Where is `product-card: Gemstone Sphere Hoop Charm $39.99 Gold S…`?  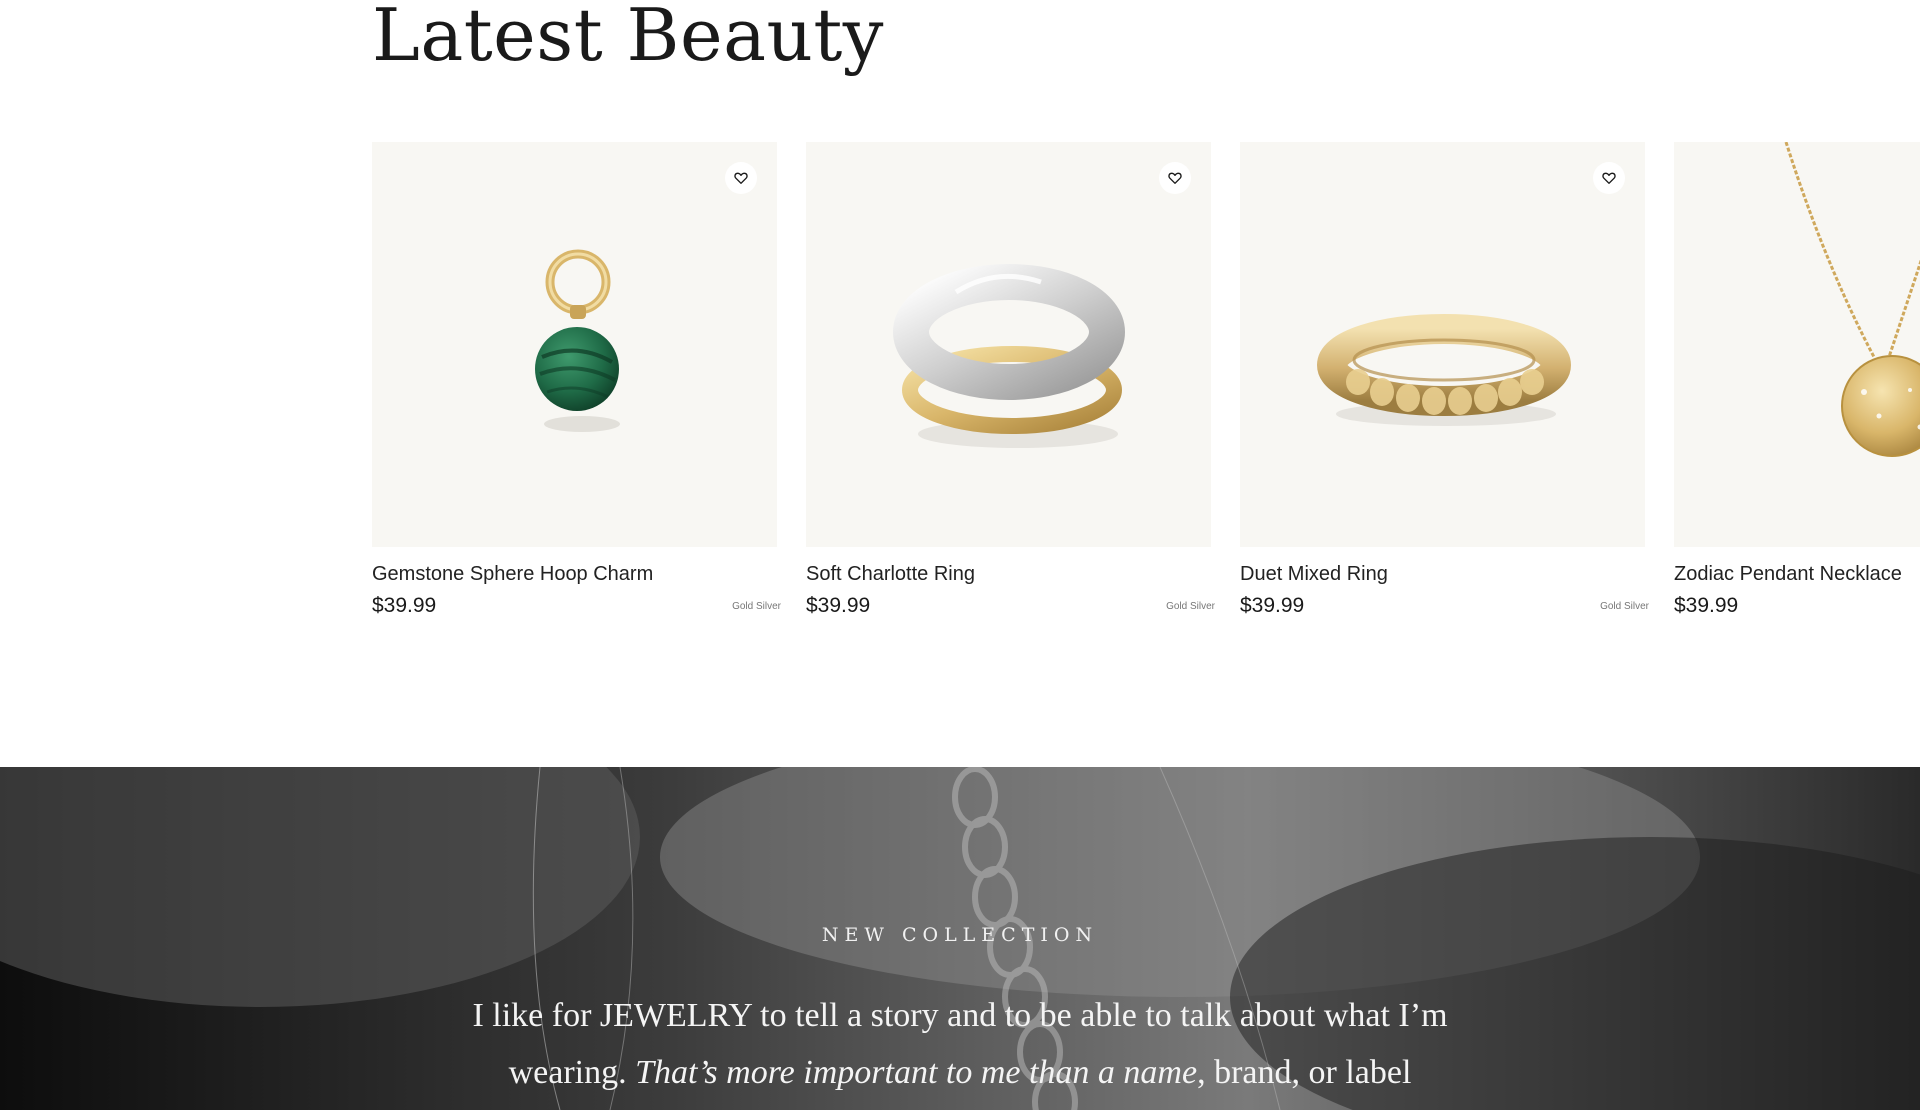 product-card: Gemstone Sphere Hoop Charm $39.99 Gold S… is located at coordinates (576, 380).